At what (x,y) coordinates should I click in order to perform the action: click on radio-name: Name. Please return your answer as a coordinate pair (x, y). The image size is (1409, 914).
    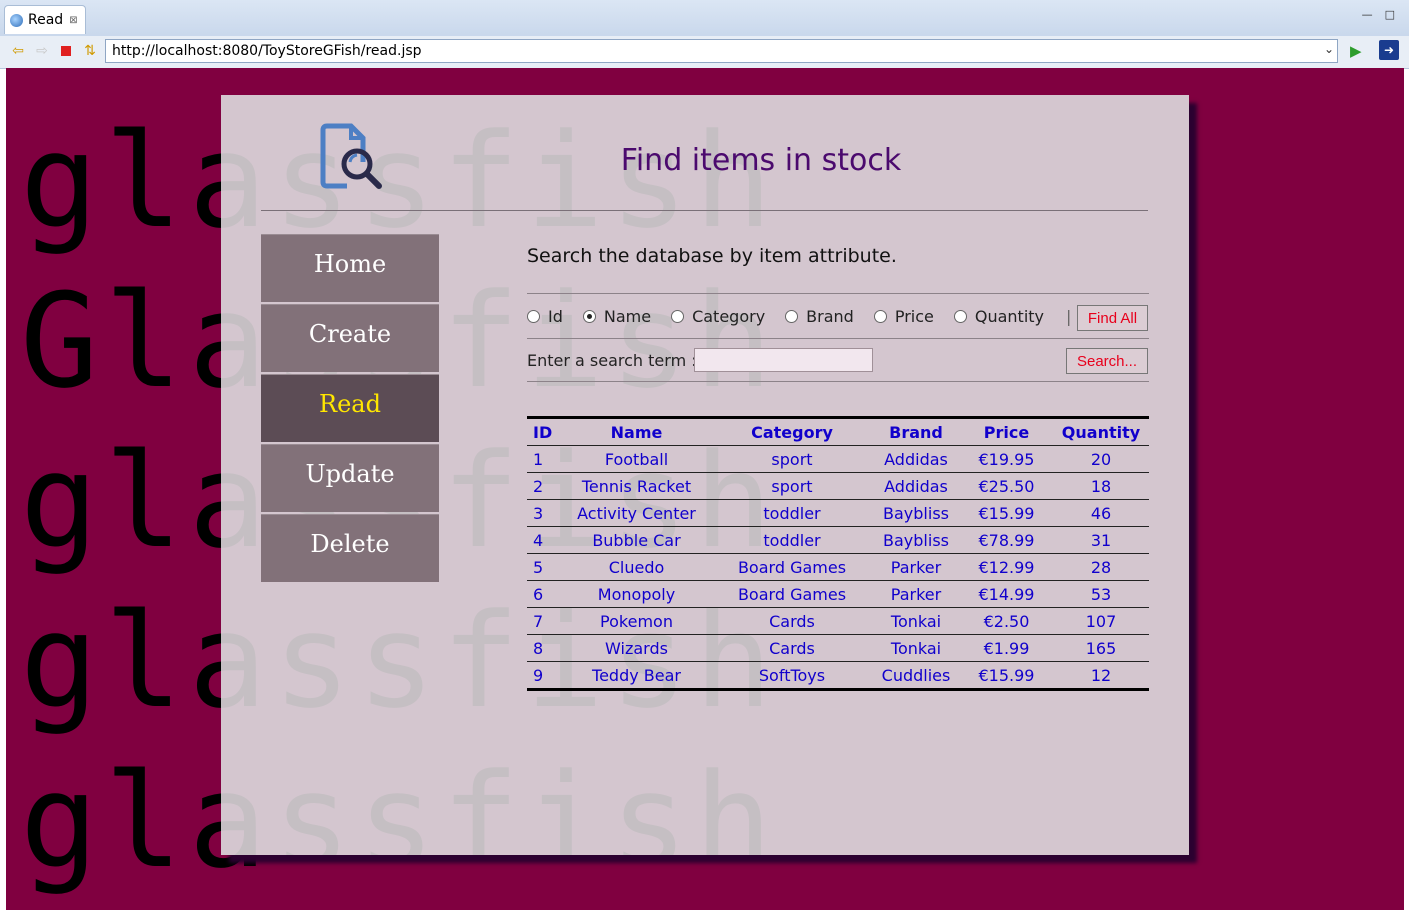
    Looking at the image, I should click on (617, 316).